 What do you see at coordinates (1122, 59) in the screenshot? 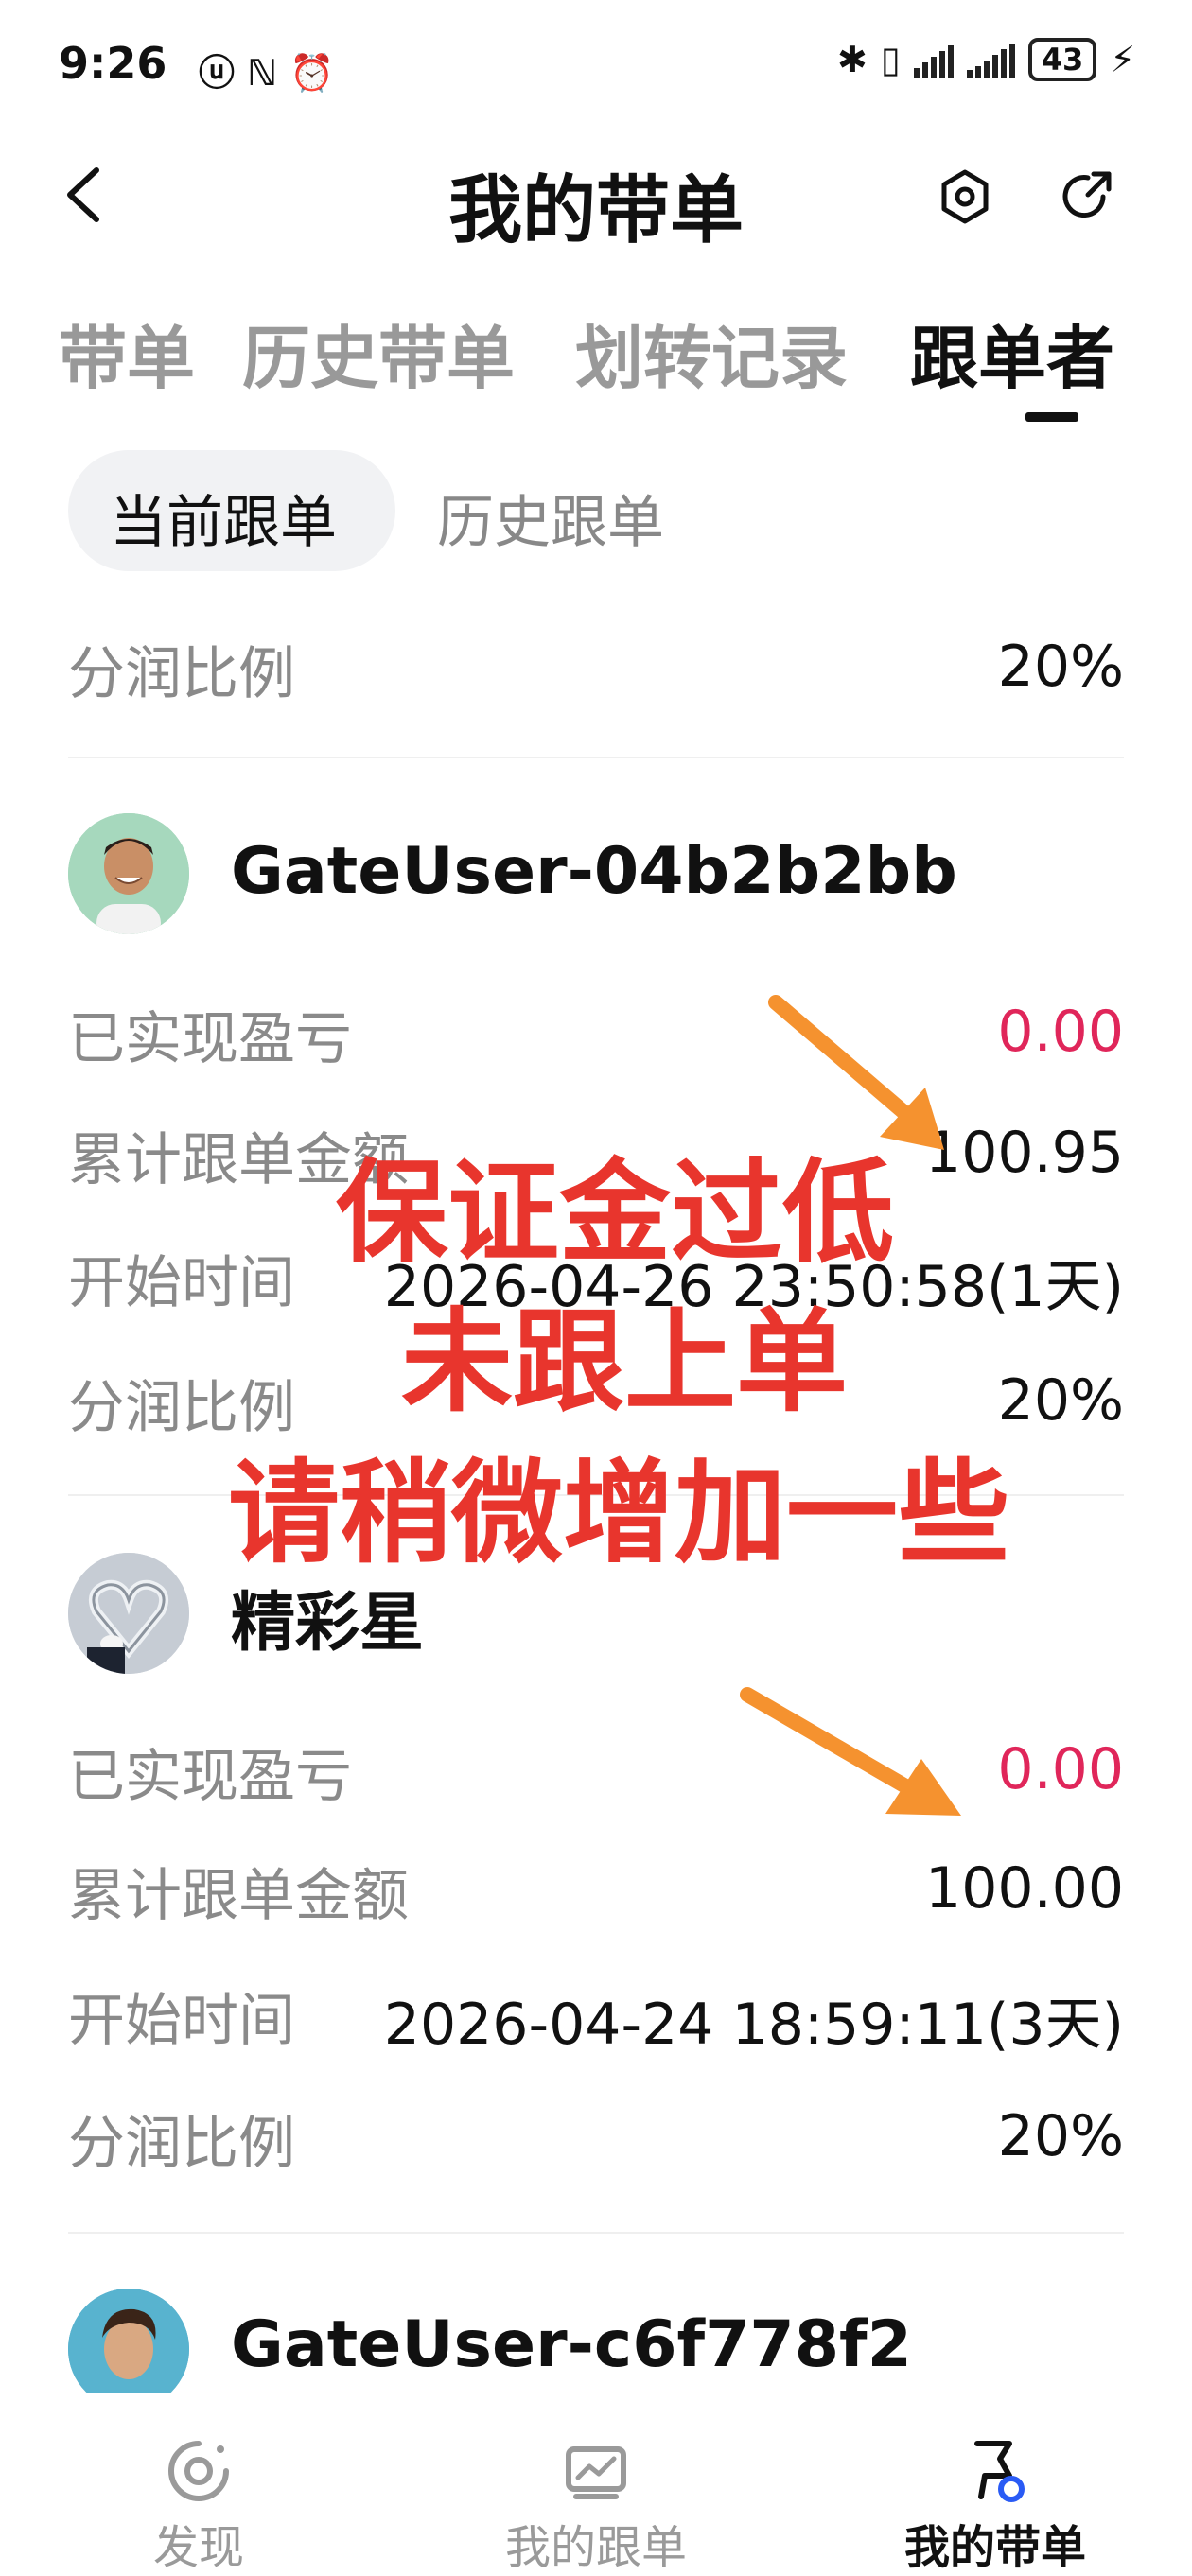
I see `charging-icon: ⚡` at bounding box center [1122, 59].